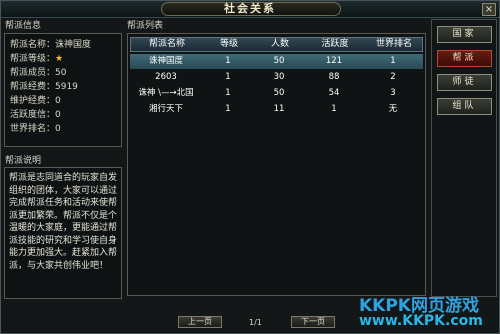  I want to click on site-watermark: KKPK网页游戏 www.KKPK.com, so click(429, 312).